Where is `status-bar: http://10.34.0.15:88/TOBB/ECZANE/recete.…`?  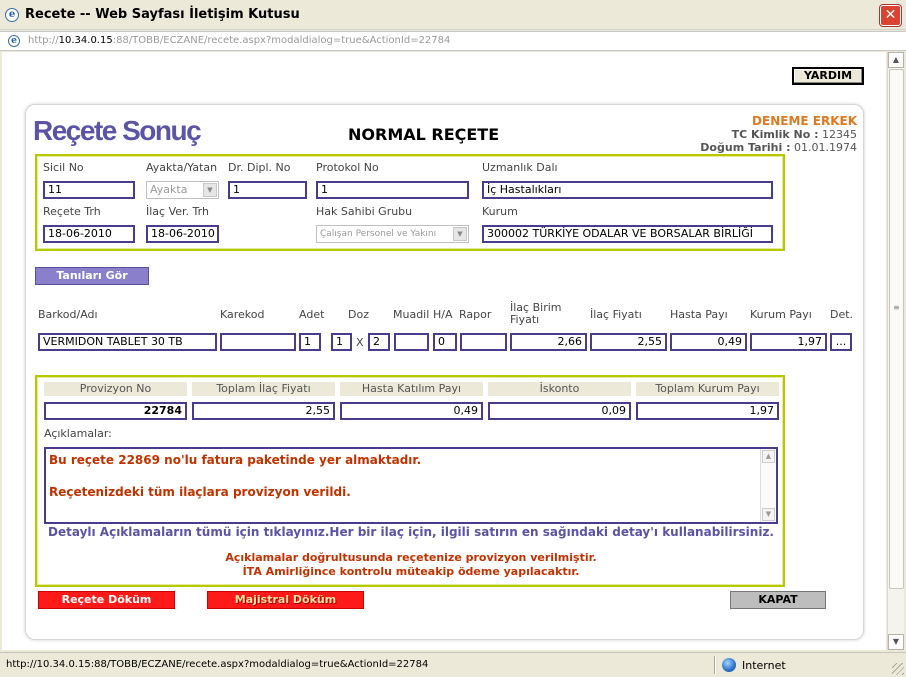 status-bar: http://10.34.0.15:88/TOBB/ECZANE/recete.… is located at coordinates (453, 664).